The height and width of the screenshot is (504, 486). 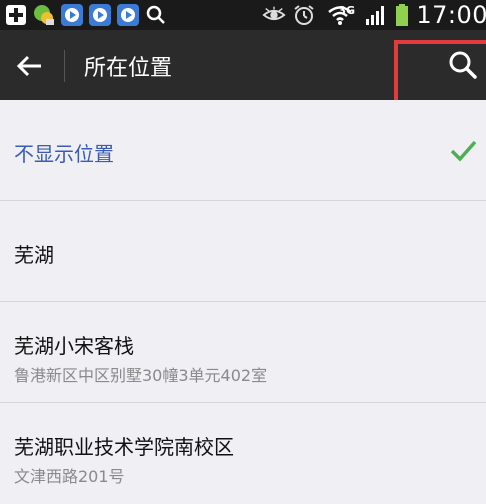 I want to click on clock: 17:00, so click(x=451, y=15).